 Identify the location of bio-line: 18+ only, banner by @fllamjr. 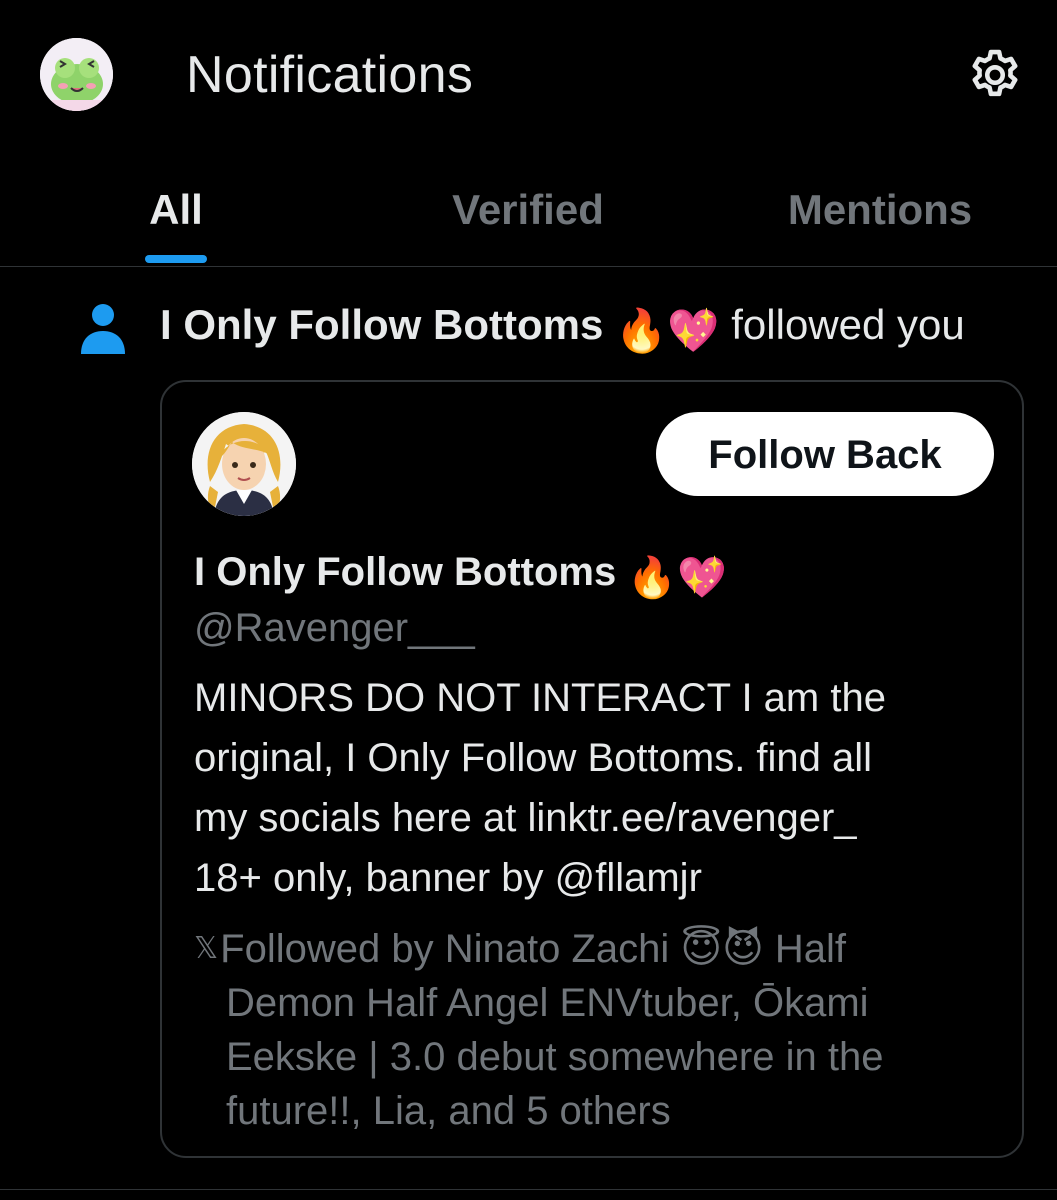
(448, 878).